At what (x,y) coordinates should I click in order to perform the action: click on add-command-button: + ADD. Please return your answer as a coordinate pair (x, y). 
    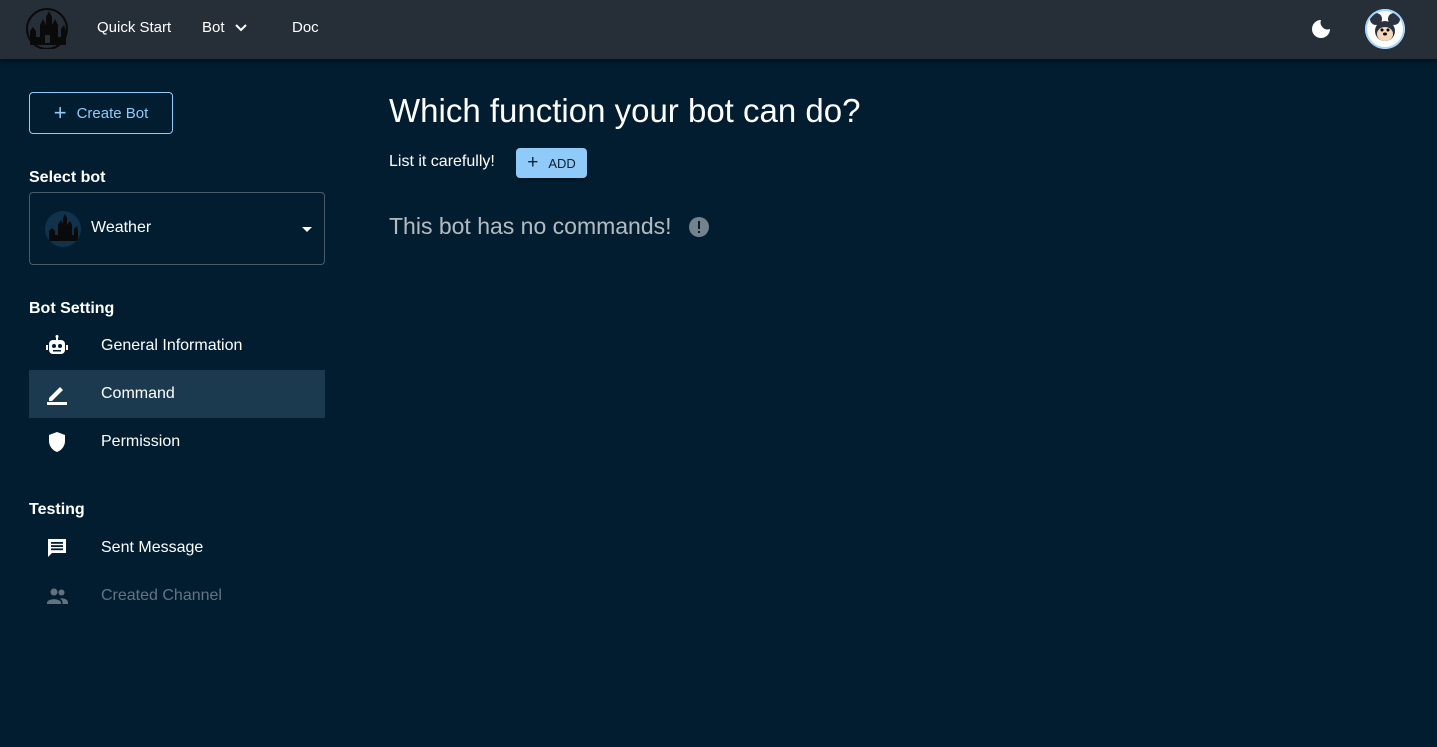
    Looking at the image, I should click on (551, 163).